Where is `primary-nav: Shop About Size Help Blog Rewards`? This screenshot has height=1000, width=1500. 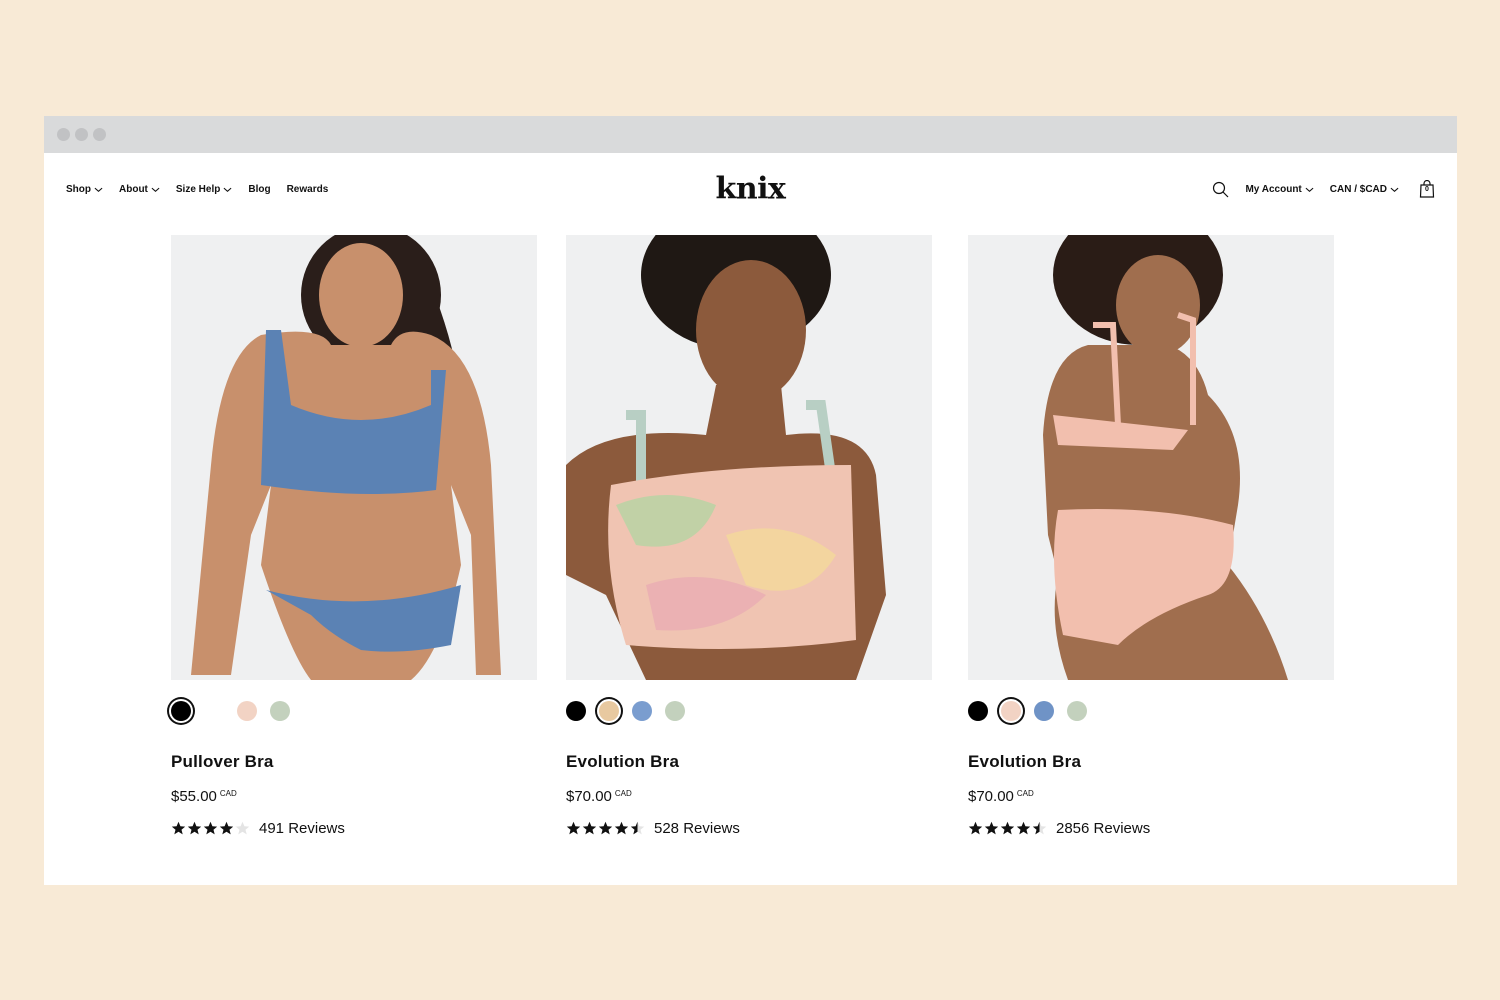 primary-nav: Shop About Size Help Blog Rewards is located at coordinates (205, 189).